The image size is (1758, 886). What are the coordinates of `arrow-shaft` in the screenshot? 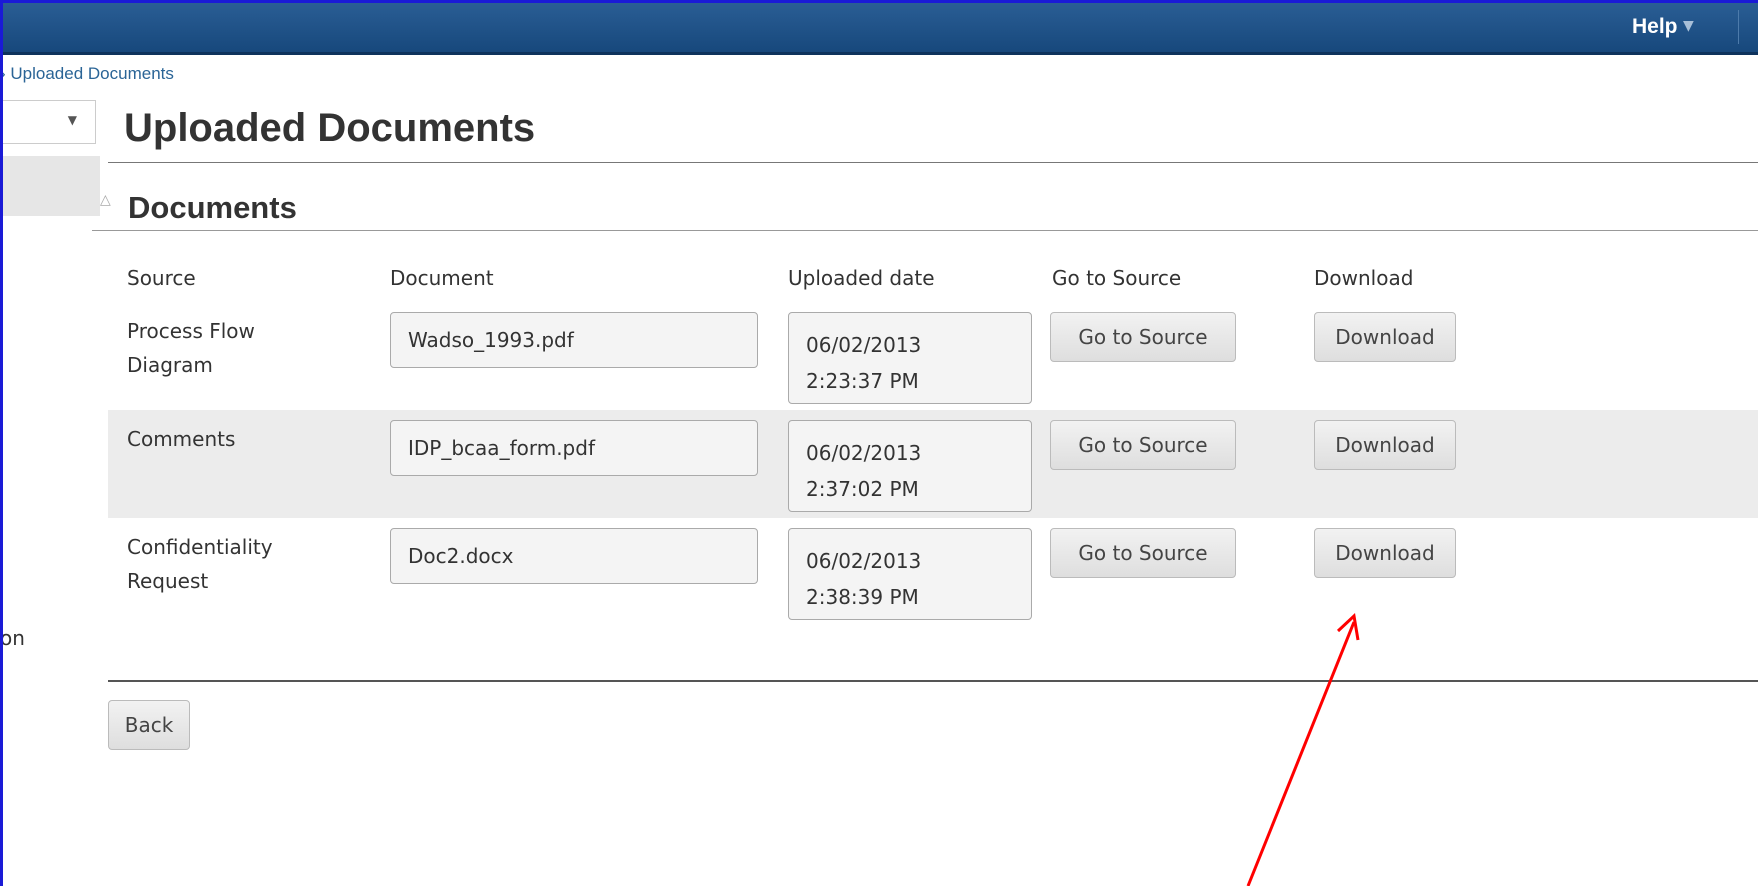 It's located at (1301, 753).